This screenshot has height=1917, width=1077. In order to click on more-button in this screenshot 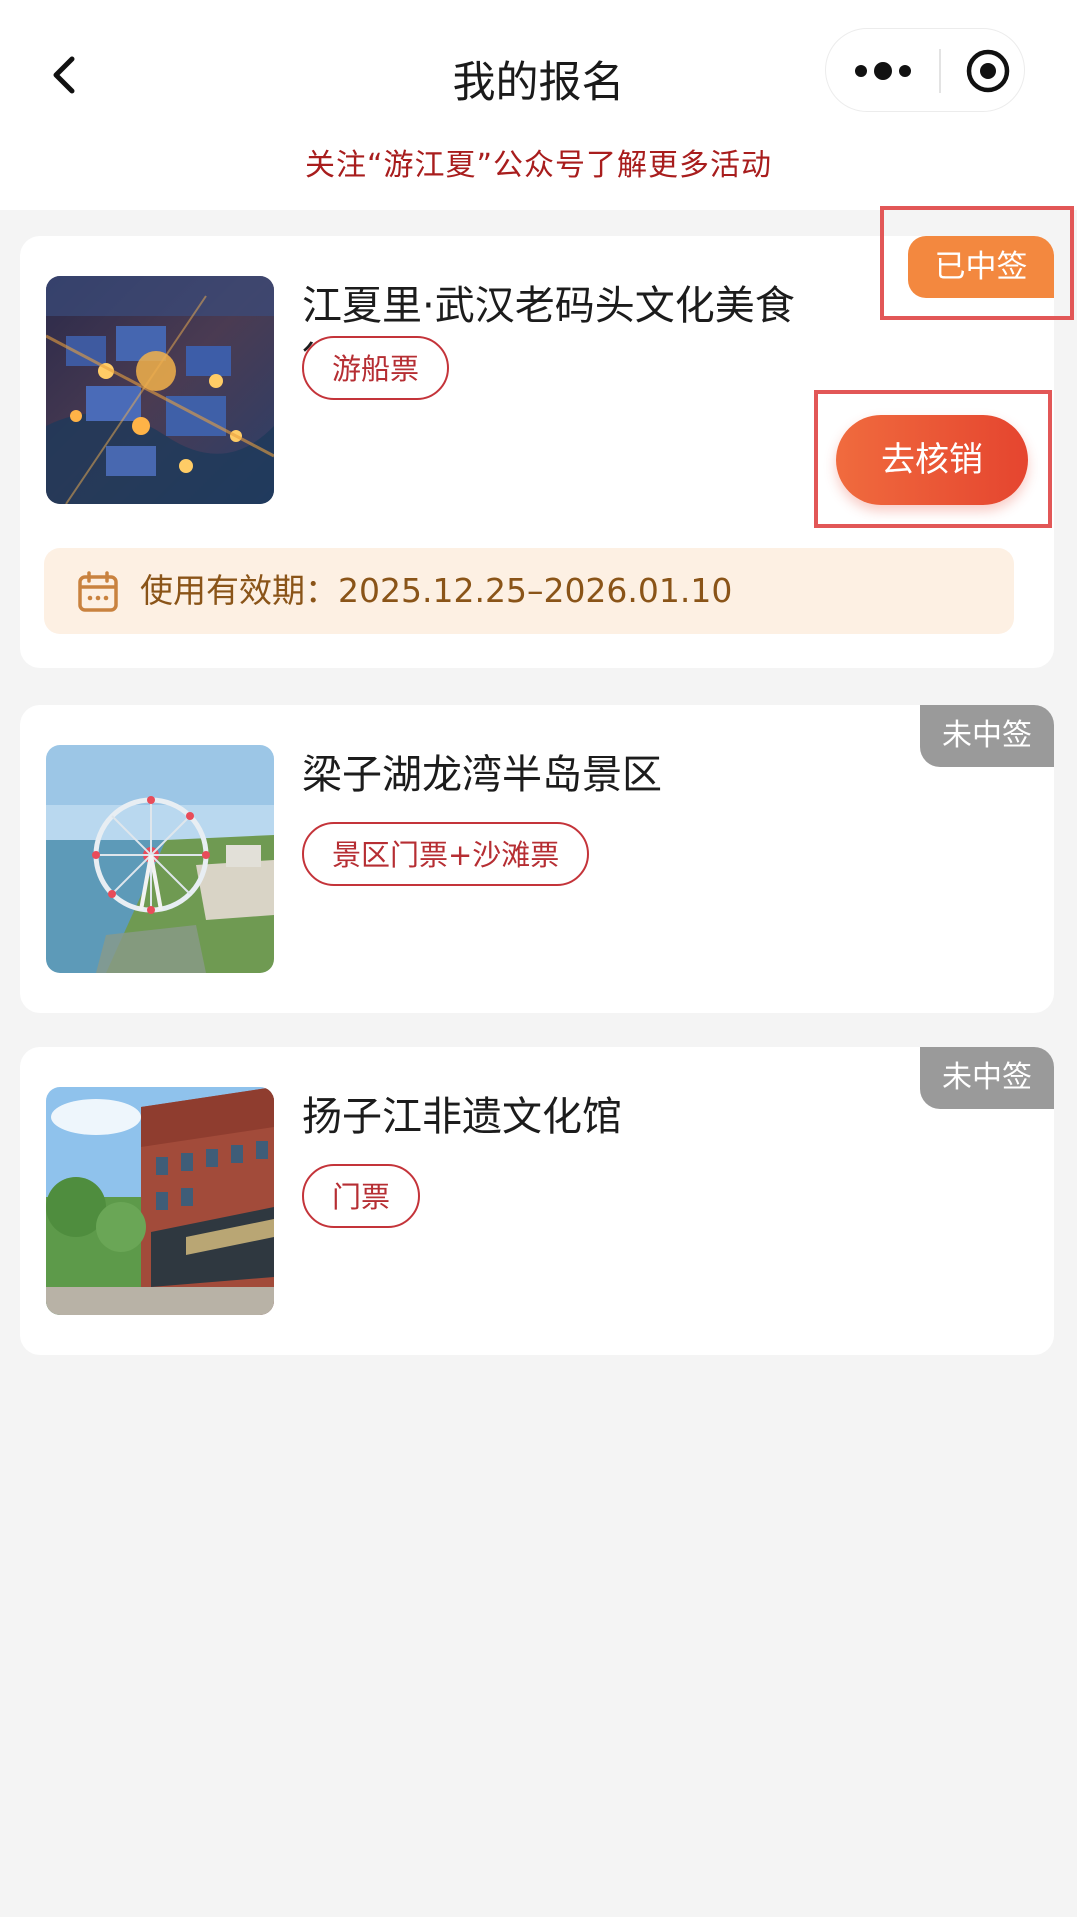, I will do `click(883, 71)`.